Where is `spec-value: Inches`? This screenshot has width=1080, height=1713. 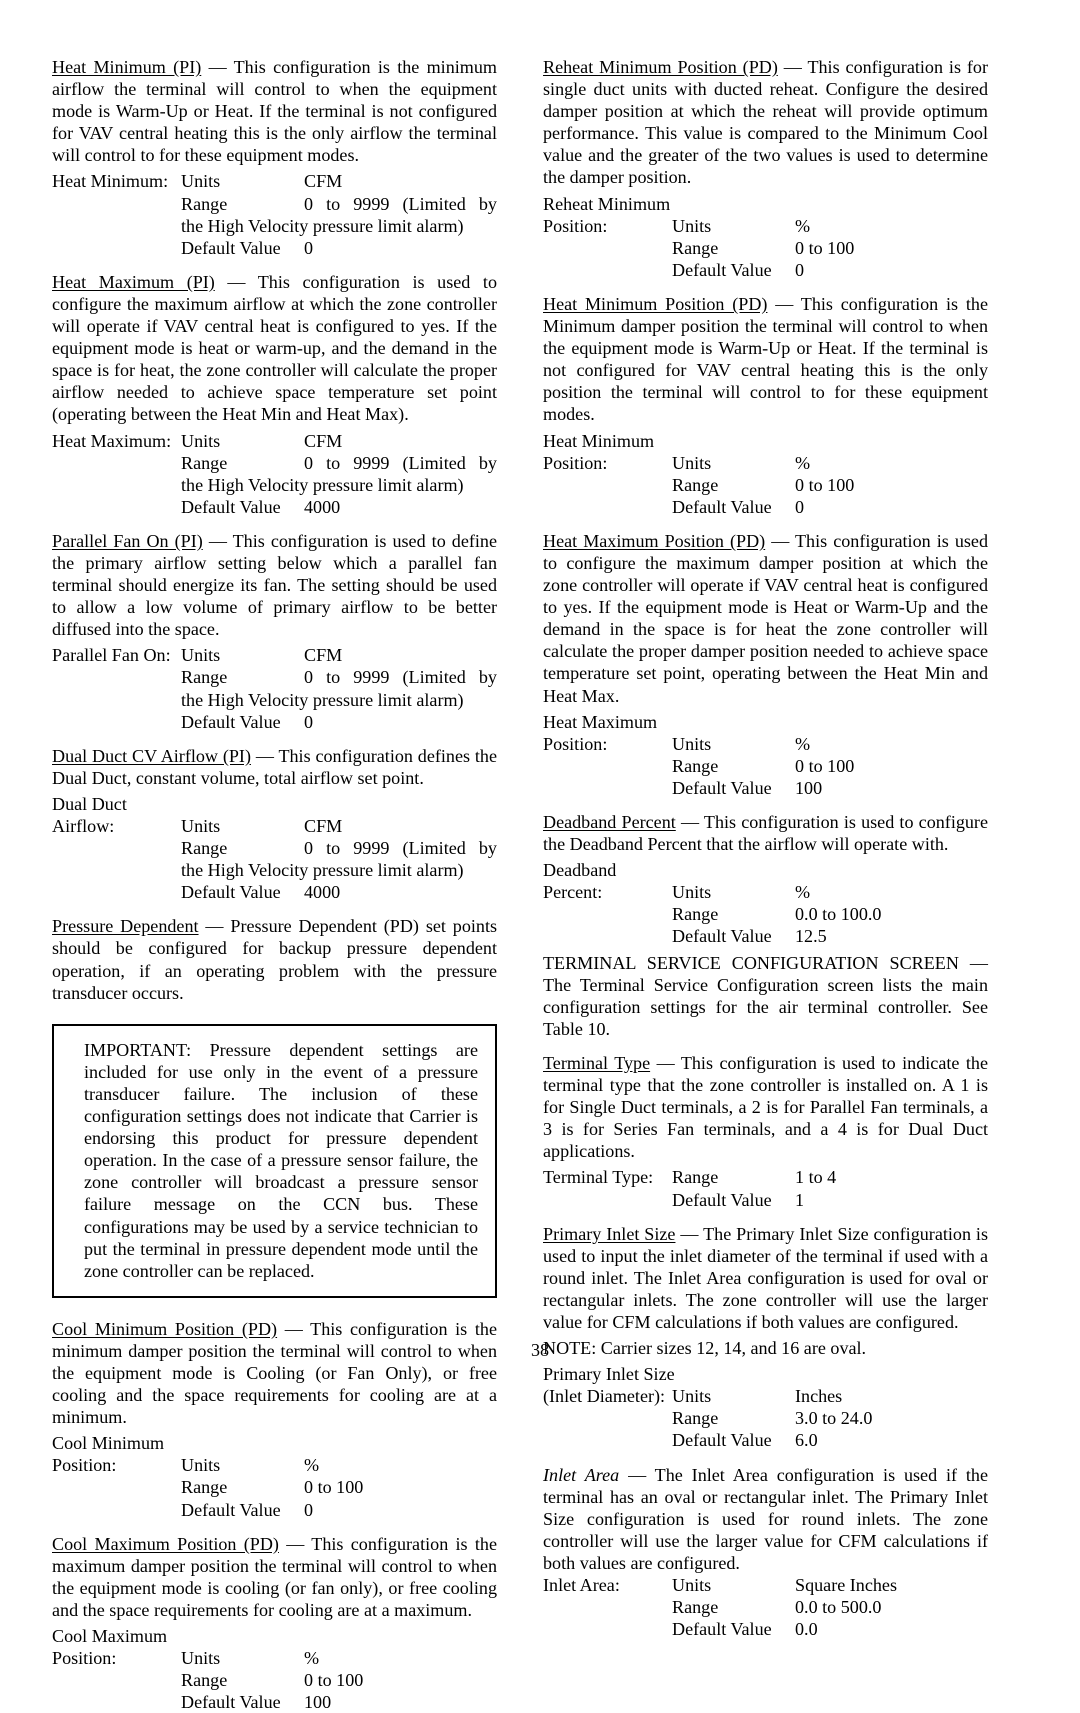
spec-value: Inches is located at coordinates (819, 1396).